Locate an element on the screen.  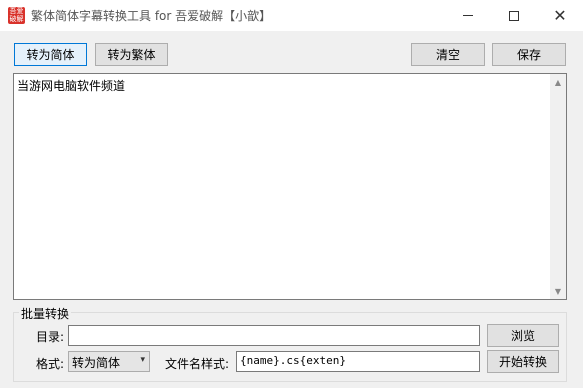
scroll-down-icon: ▼ is located at coordinates (558, 291).